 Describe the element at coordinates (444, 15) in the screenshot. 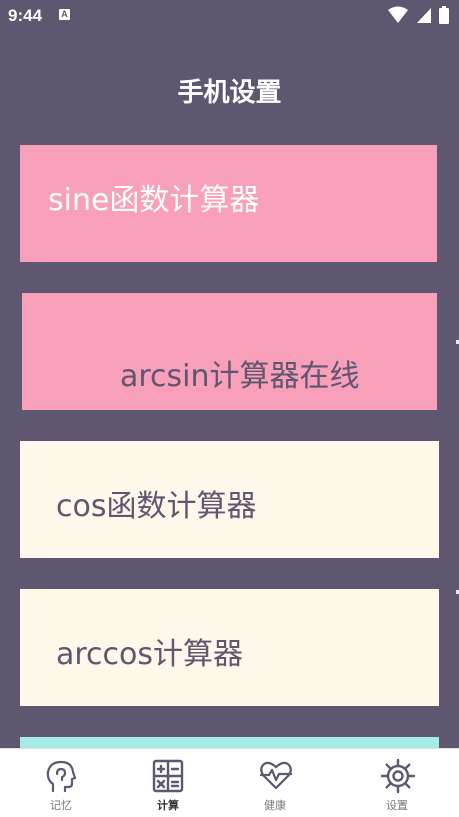

I see `battery-icon` at that location.